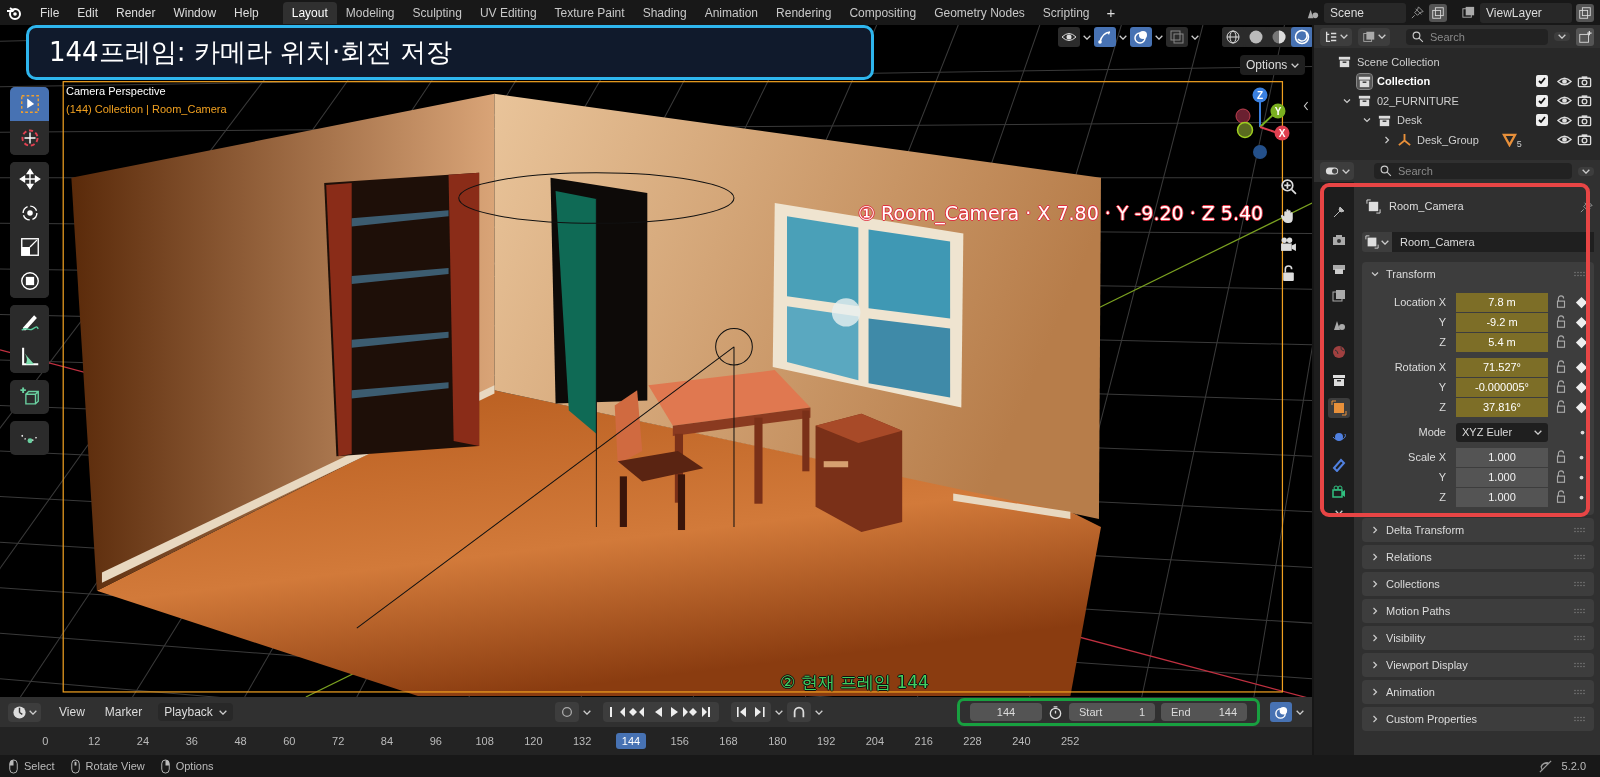  I want to click on current-frame-field: 144, so click(1006, 712).